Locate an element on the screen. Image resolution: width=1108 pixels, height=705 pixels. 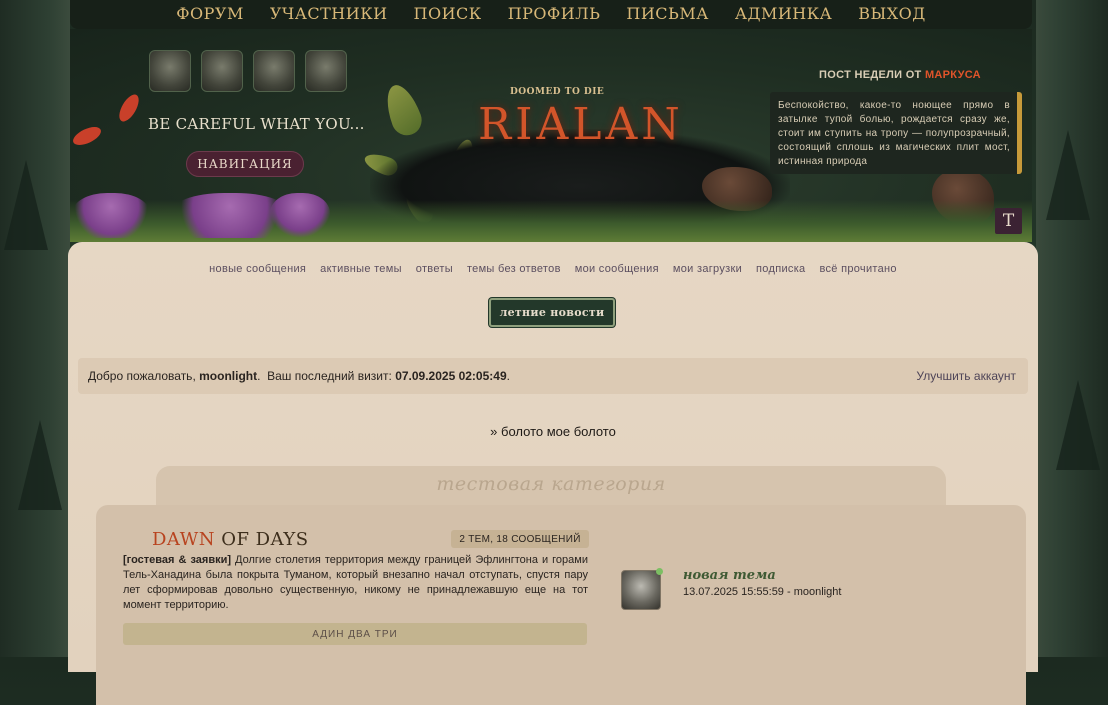
nav-search: ПОИСК is located at coordinates (448, 14).